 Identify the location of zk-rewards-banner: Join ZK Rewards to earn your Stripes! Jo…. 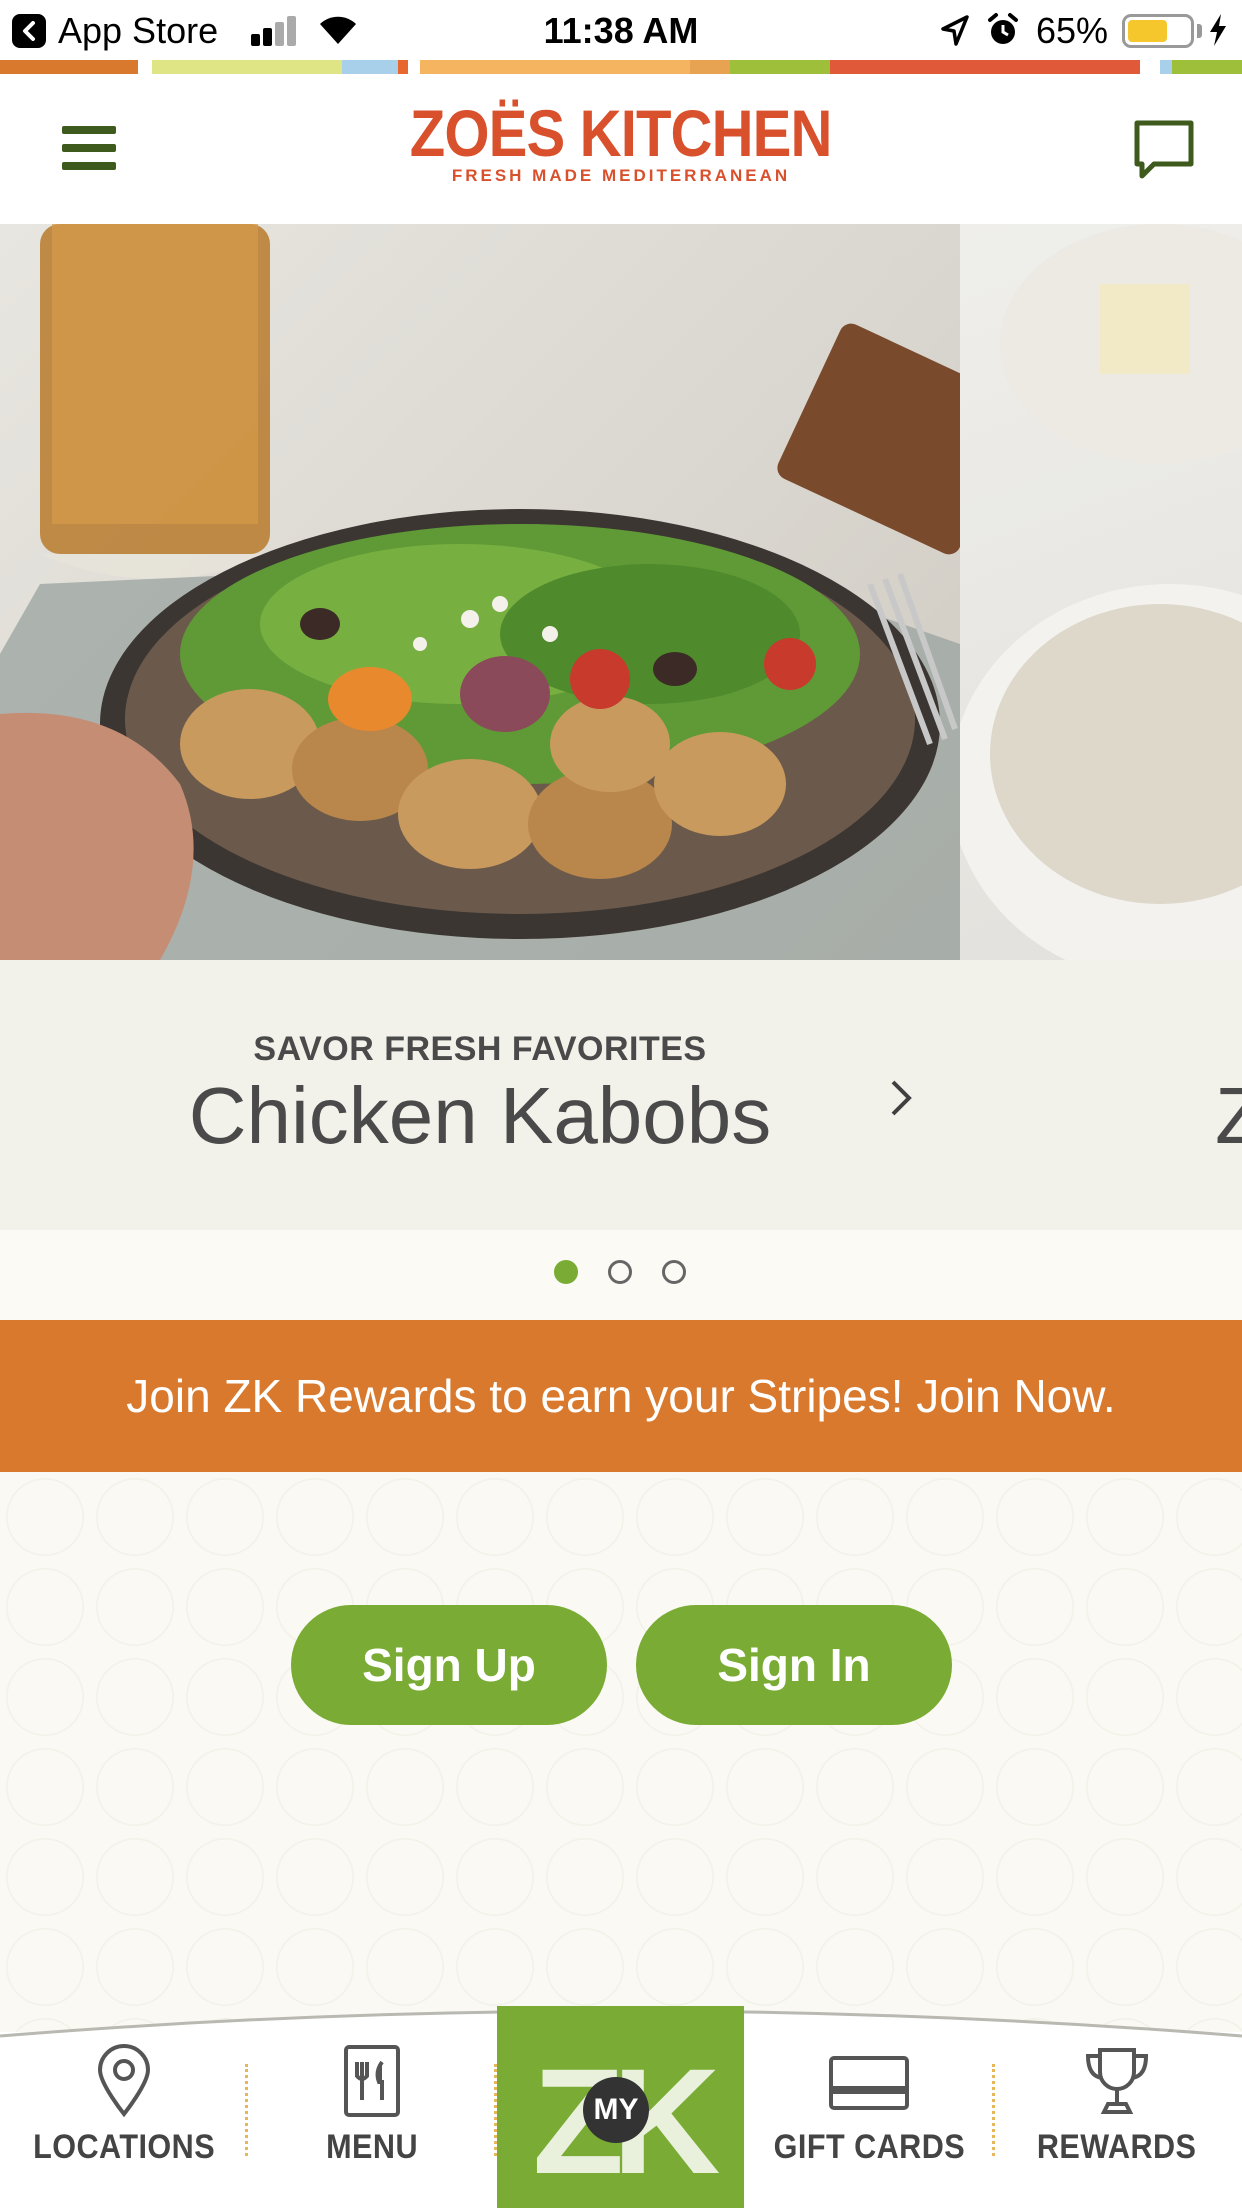
(621, 1396).